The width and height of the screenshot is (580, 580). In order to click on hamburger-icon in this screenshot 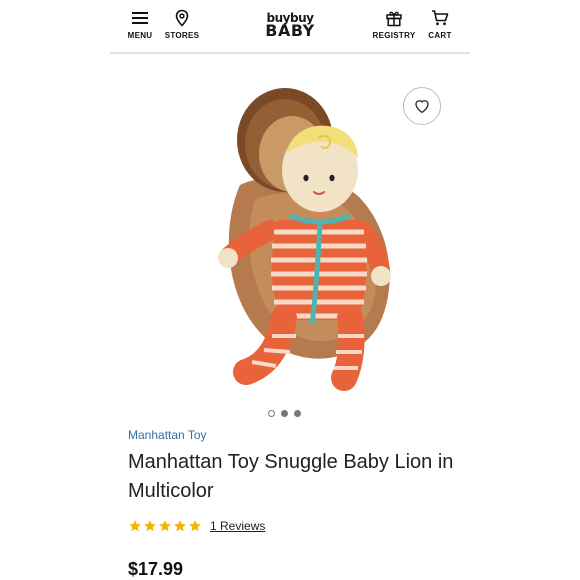, I will do `click(140, 18)`.